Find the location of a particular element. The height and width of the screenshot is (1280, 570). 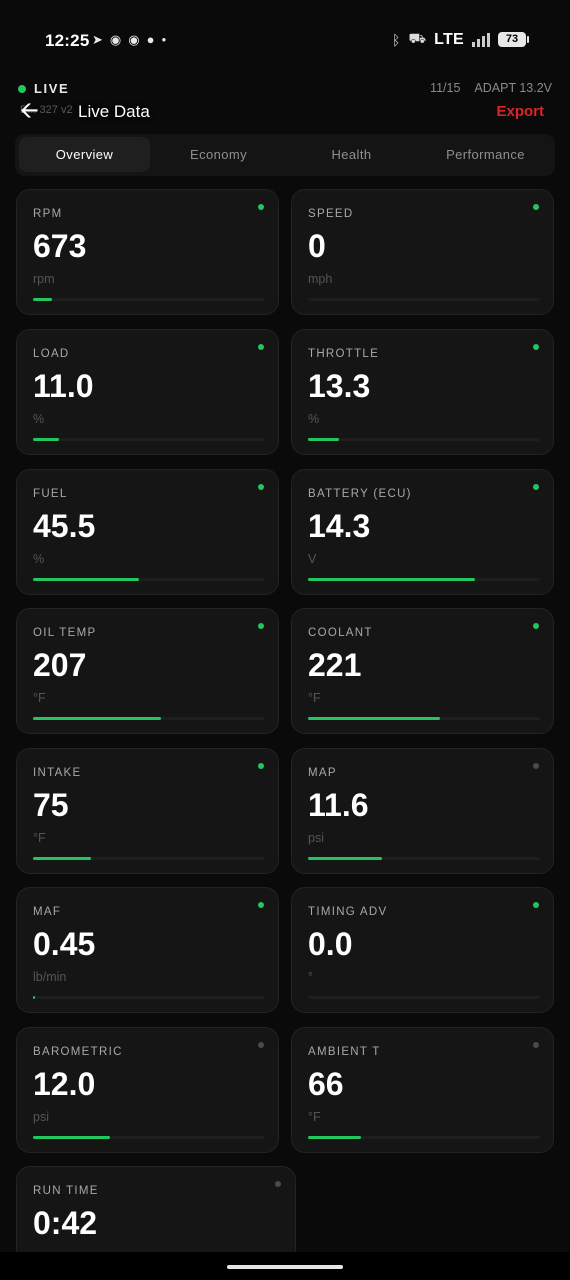

tab-overview: Overview is located at coordinates (84, 154).